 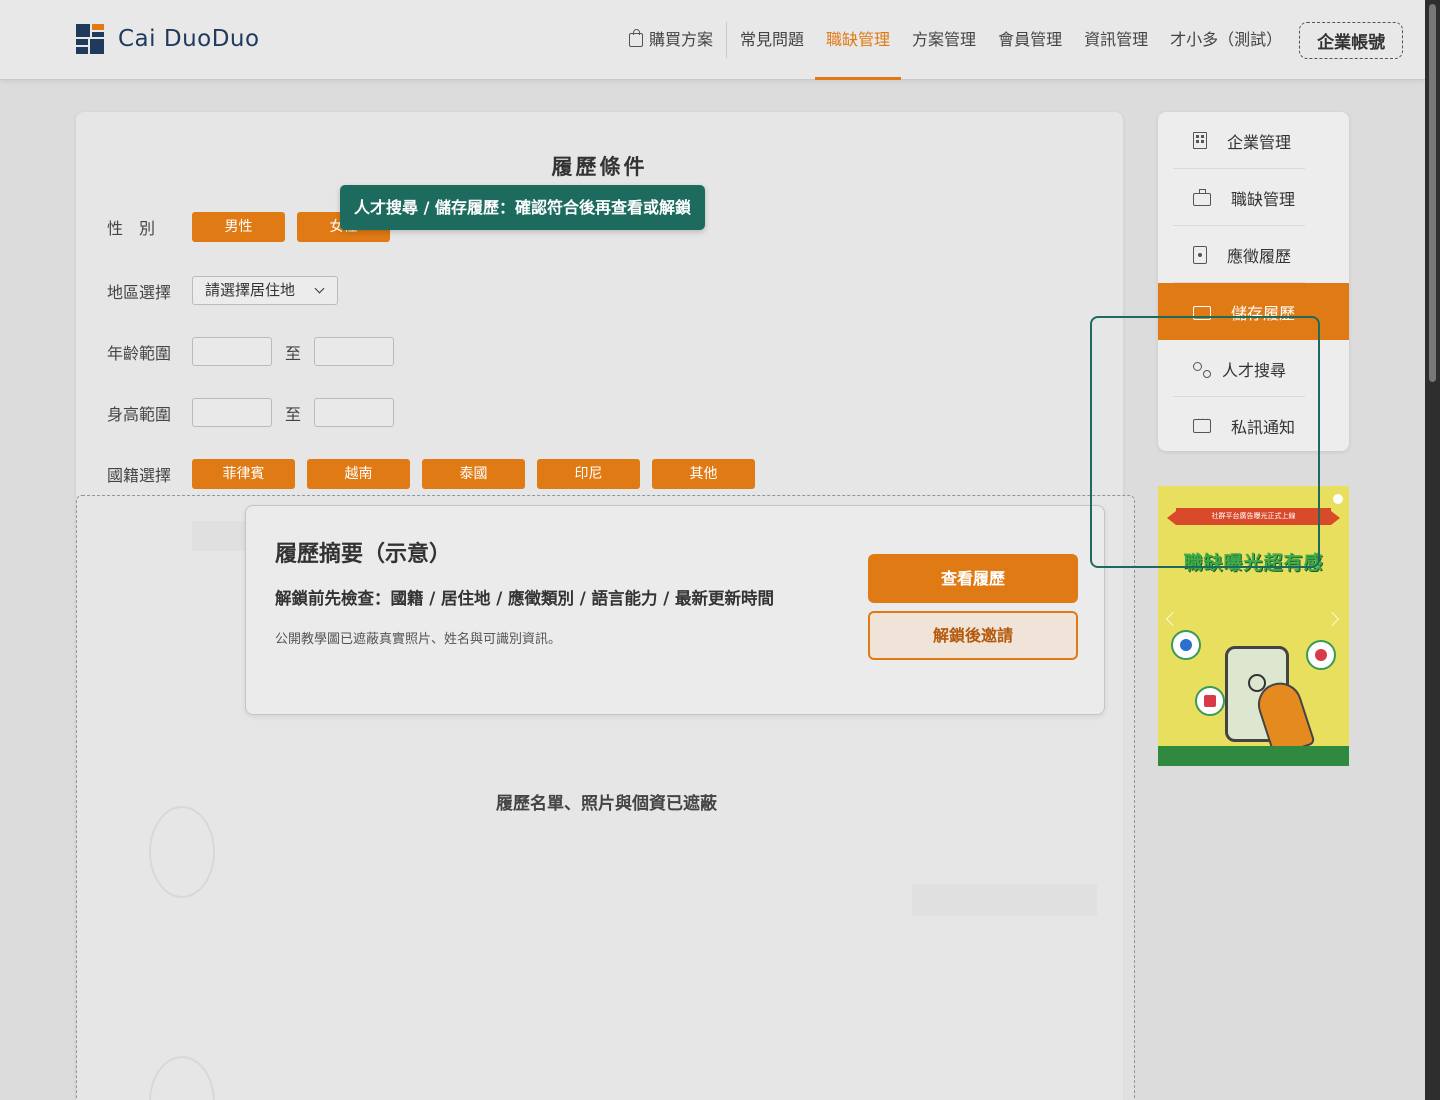 I want to click on carousel-prev-icon, so click(x=1173, y=619).